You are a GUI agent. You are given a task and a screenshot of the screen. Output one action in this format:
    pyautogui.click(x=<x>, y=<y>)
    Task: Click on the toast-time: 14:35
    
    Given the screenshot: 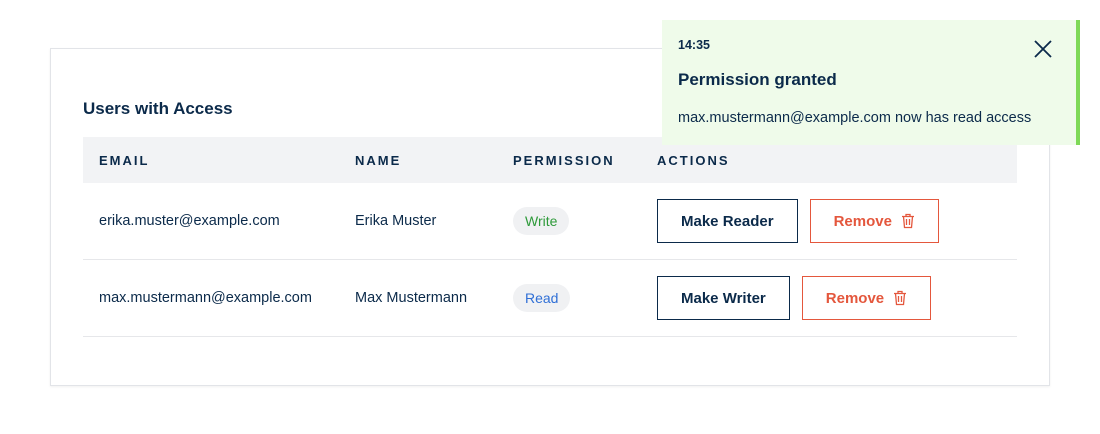 What is the action you would take?
    pyautogui.click(x=694, y=45)
    